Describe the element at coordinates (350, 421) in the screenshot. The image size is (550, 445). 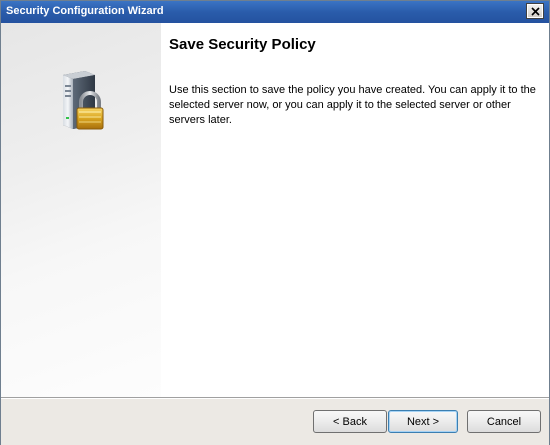
I see `back-button: < Back` at that location.